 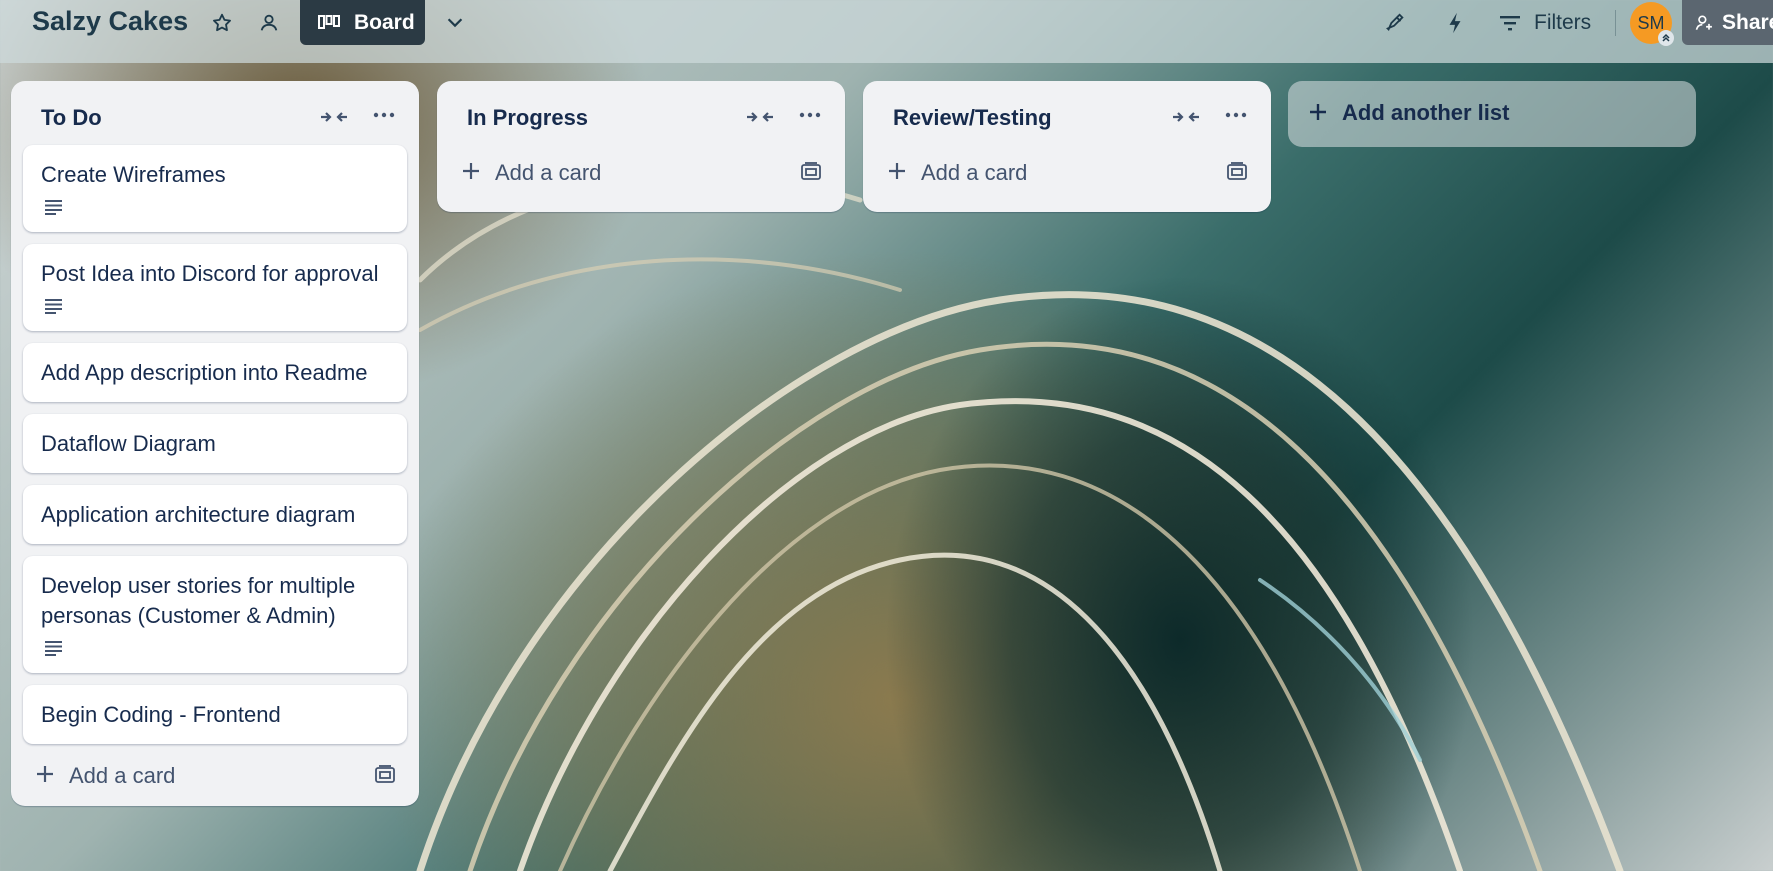 I want to click on card: Dataflow Diagram, so click(x=215, y=443).